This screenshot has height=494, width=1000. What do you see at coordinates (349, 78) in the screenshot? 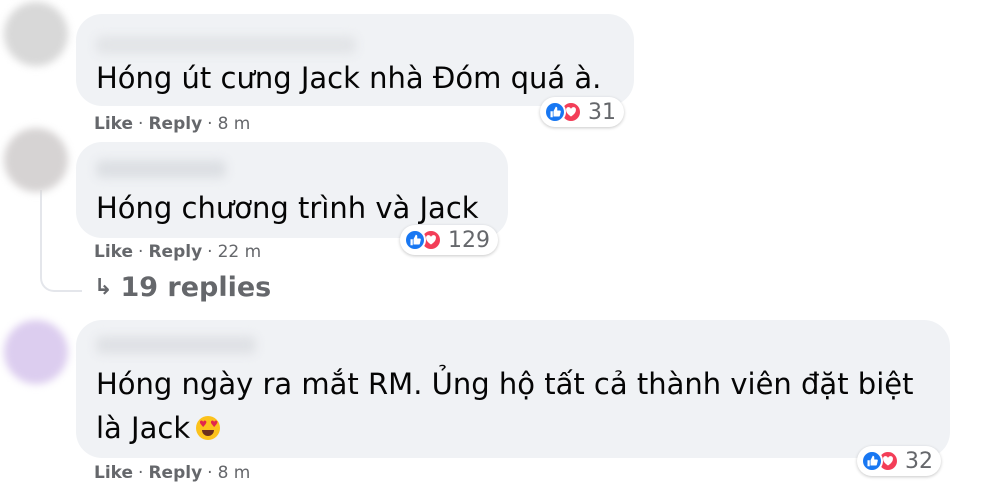
I see `comment-text: Hóng út cưng Jack nhà Đóm quá à.` at bounding box center [349, 78].